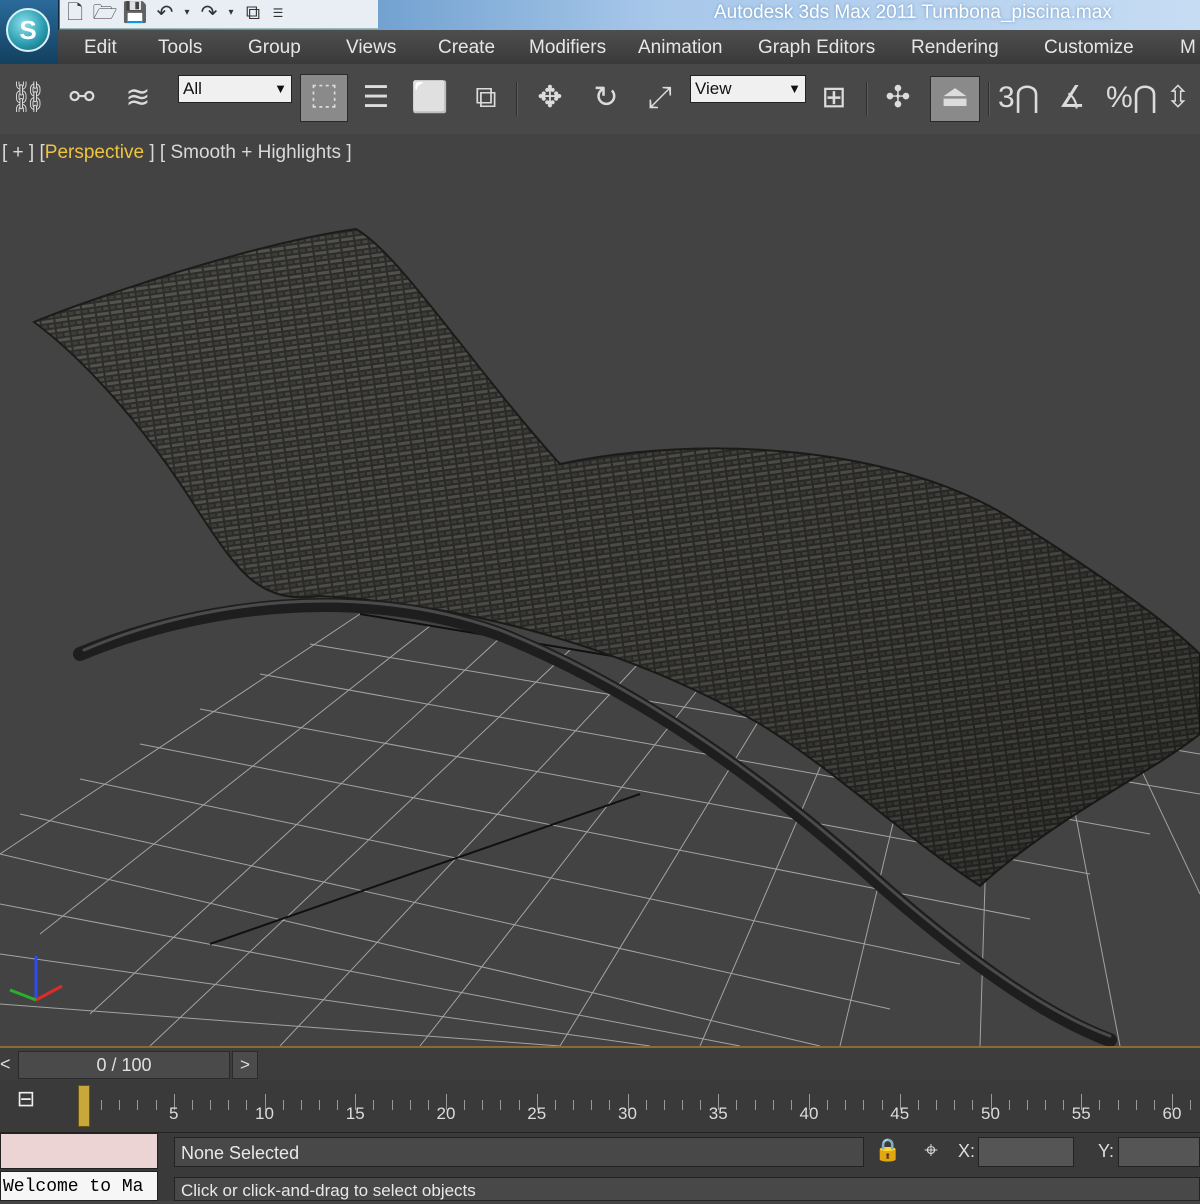 The width and height of the screenshot is (1200, 1204). I want to click on snaps-toggle-icon: 3⋂, so click(1018, 98).